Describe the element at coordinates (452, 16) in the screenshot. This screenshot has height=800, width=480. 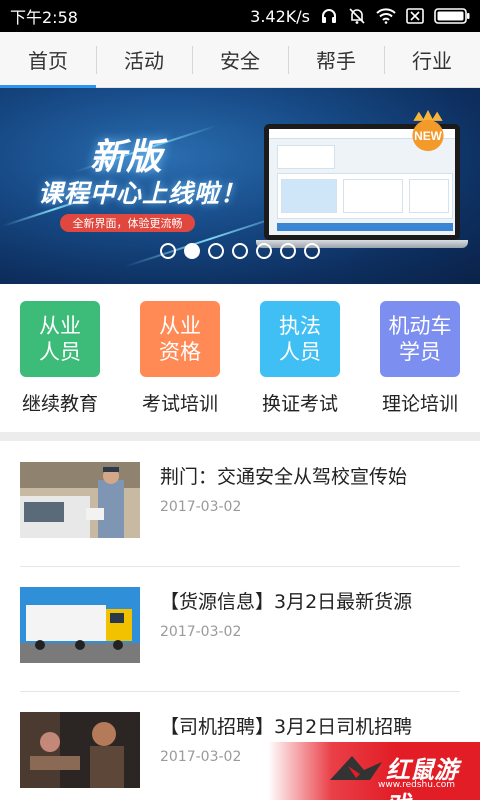
I see `battery-icon` at that location.